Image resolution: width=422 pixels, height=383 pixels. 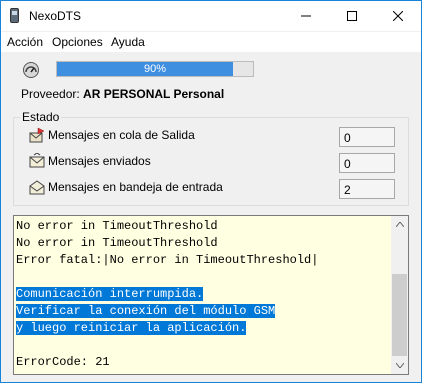 I want to click on status-group-label: Estado, so click(x=41, y=117).